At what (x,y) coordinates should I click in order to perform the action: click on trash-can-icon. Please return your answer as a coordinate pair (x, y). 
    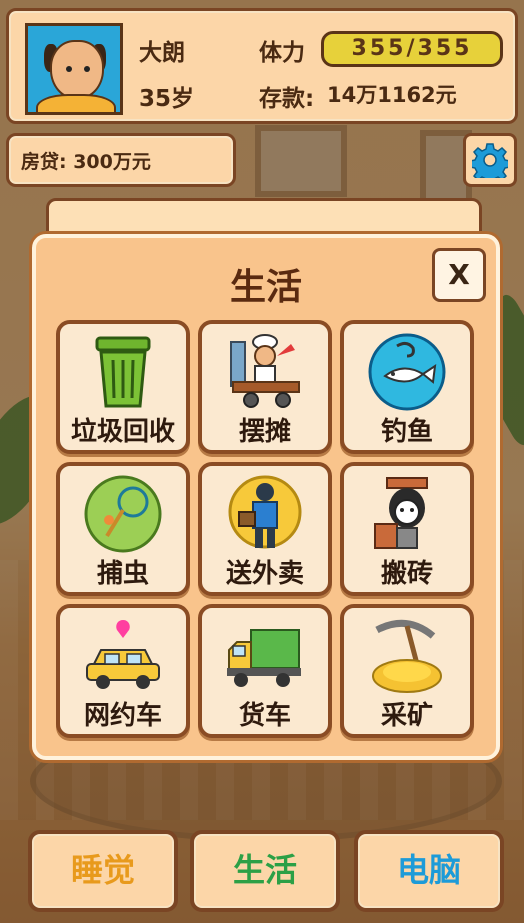
    Looking at the image, I should click on (123, 372).